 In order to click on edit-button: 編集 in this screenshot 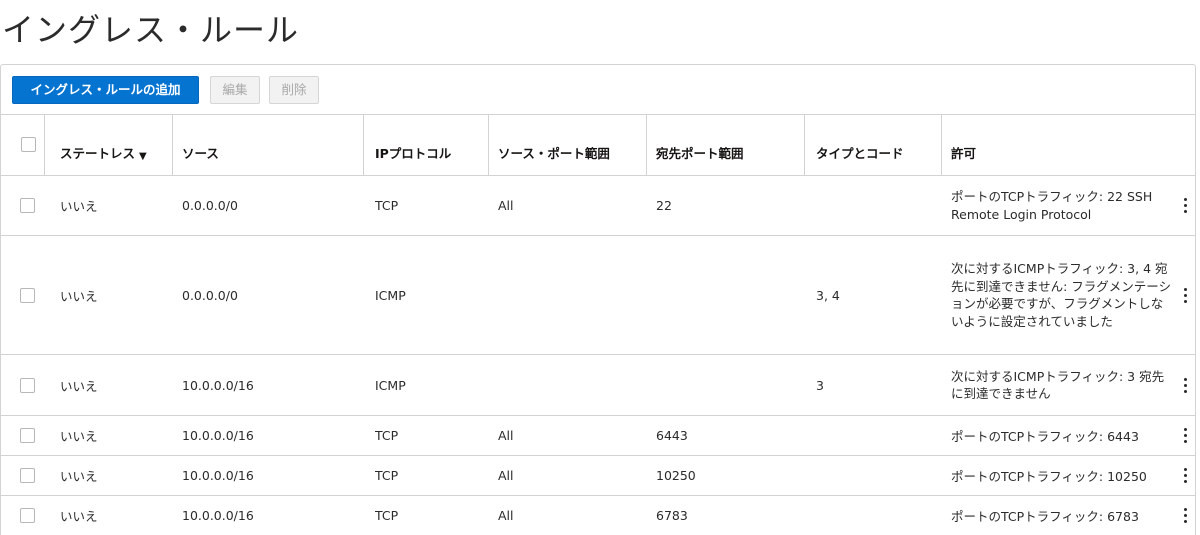, I will do `click(235, 90)`.